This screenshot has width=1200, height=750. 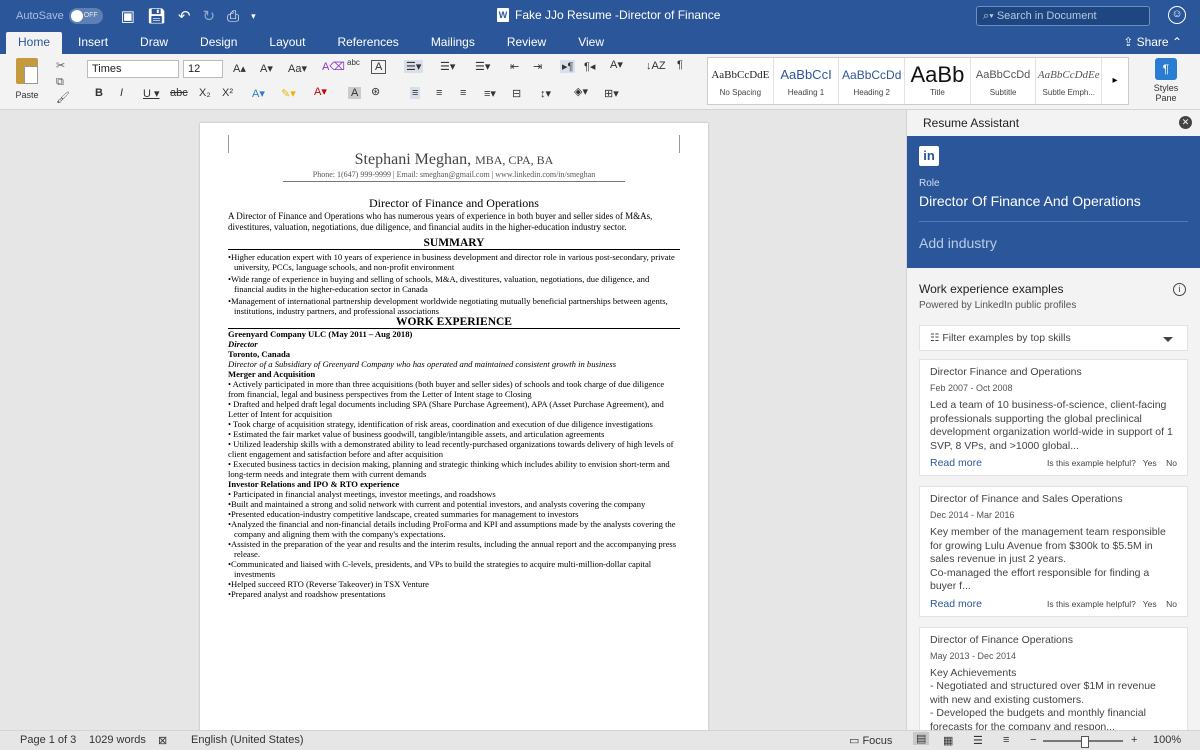 What do you see at coordinates (128, 16) in the screenshot?
I see `sidebar-icon: ▣` at bounding box center [128, 16].